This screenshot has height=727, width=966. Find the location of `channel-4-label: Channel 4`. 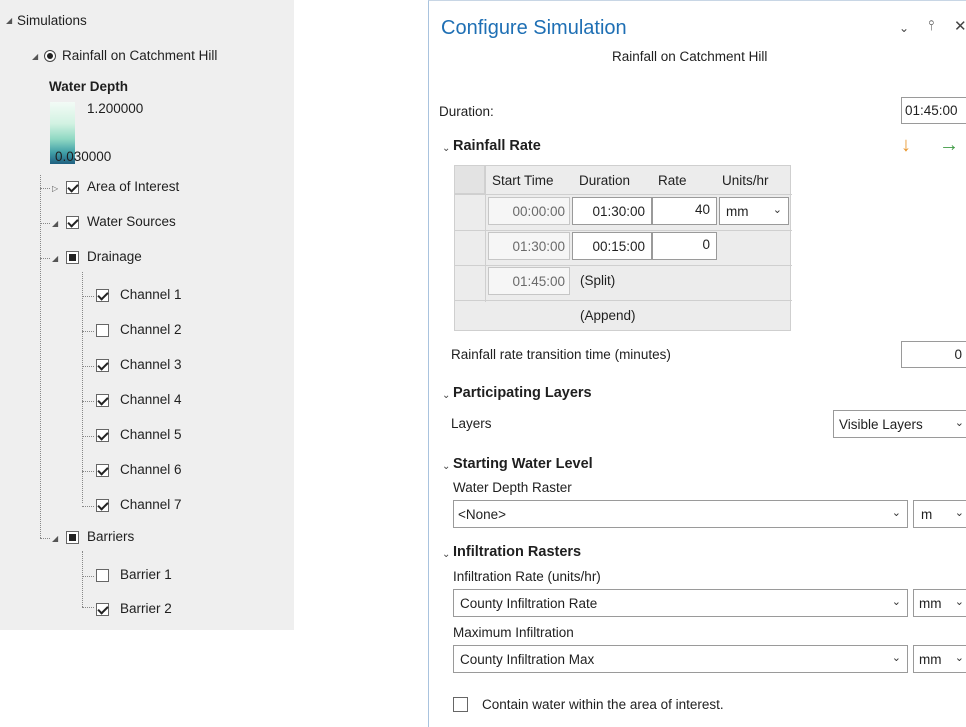

channel-4-label: Channel 4 is located at coordinates (151, 399).